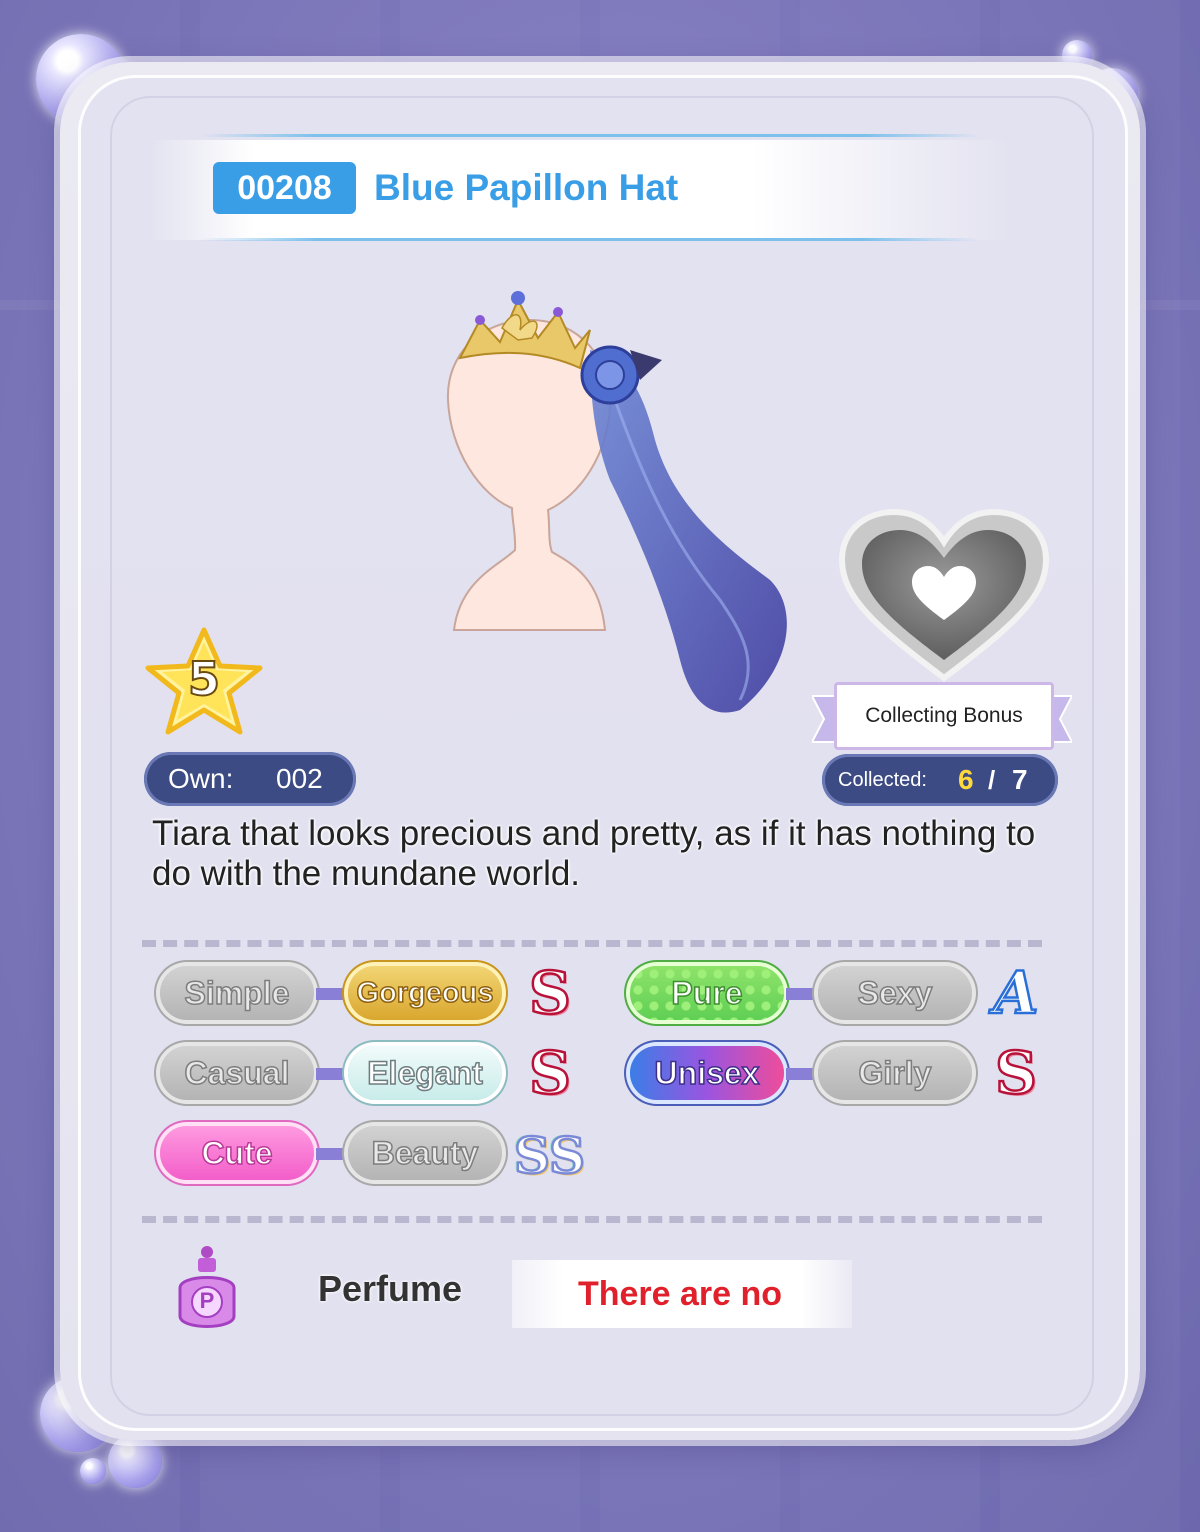  I want to click on attribute-cute: Cute, so click(237, 1153).